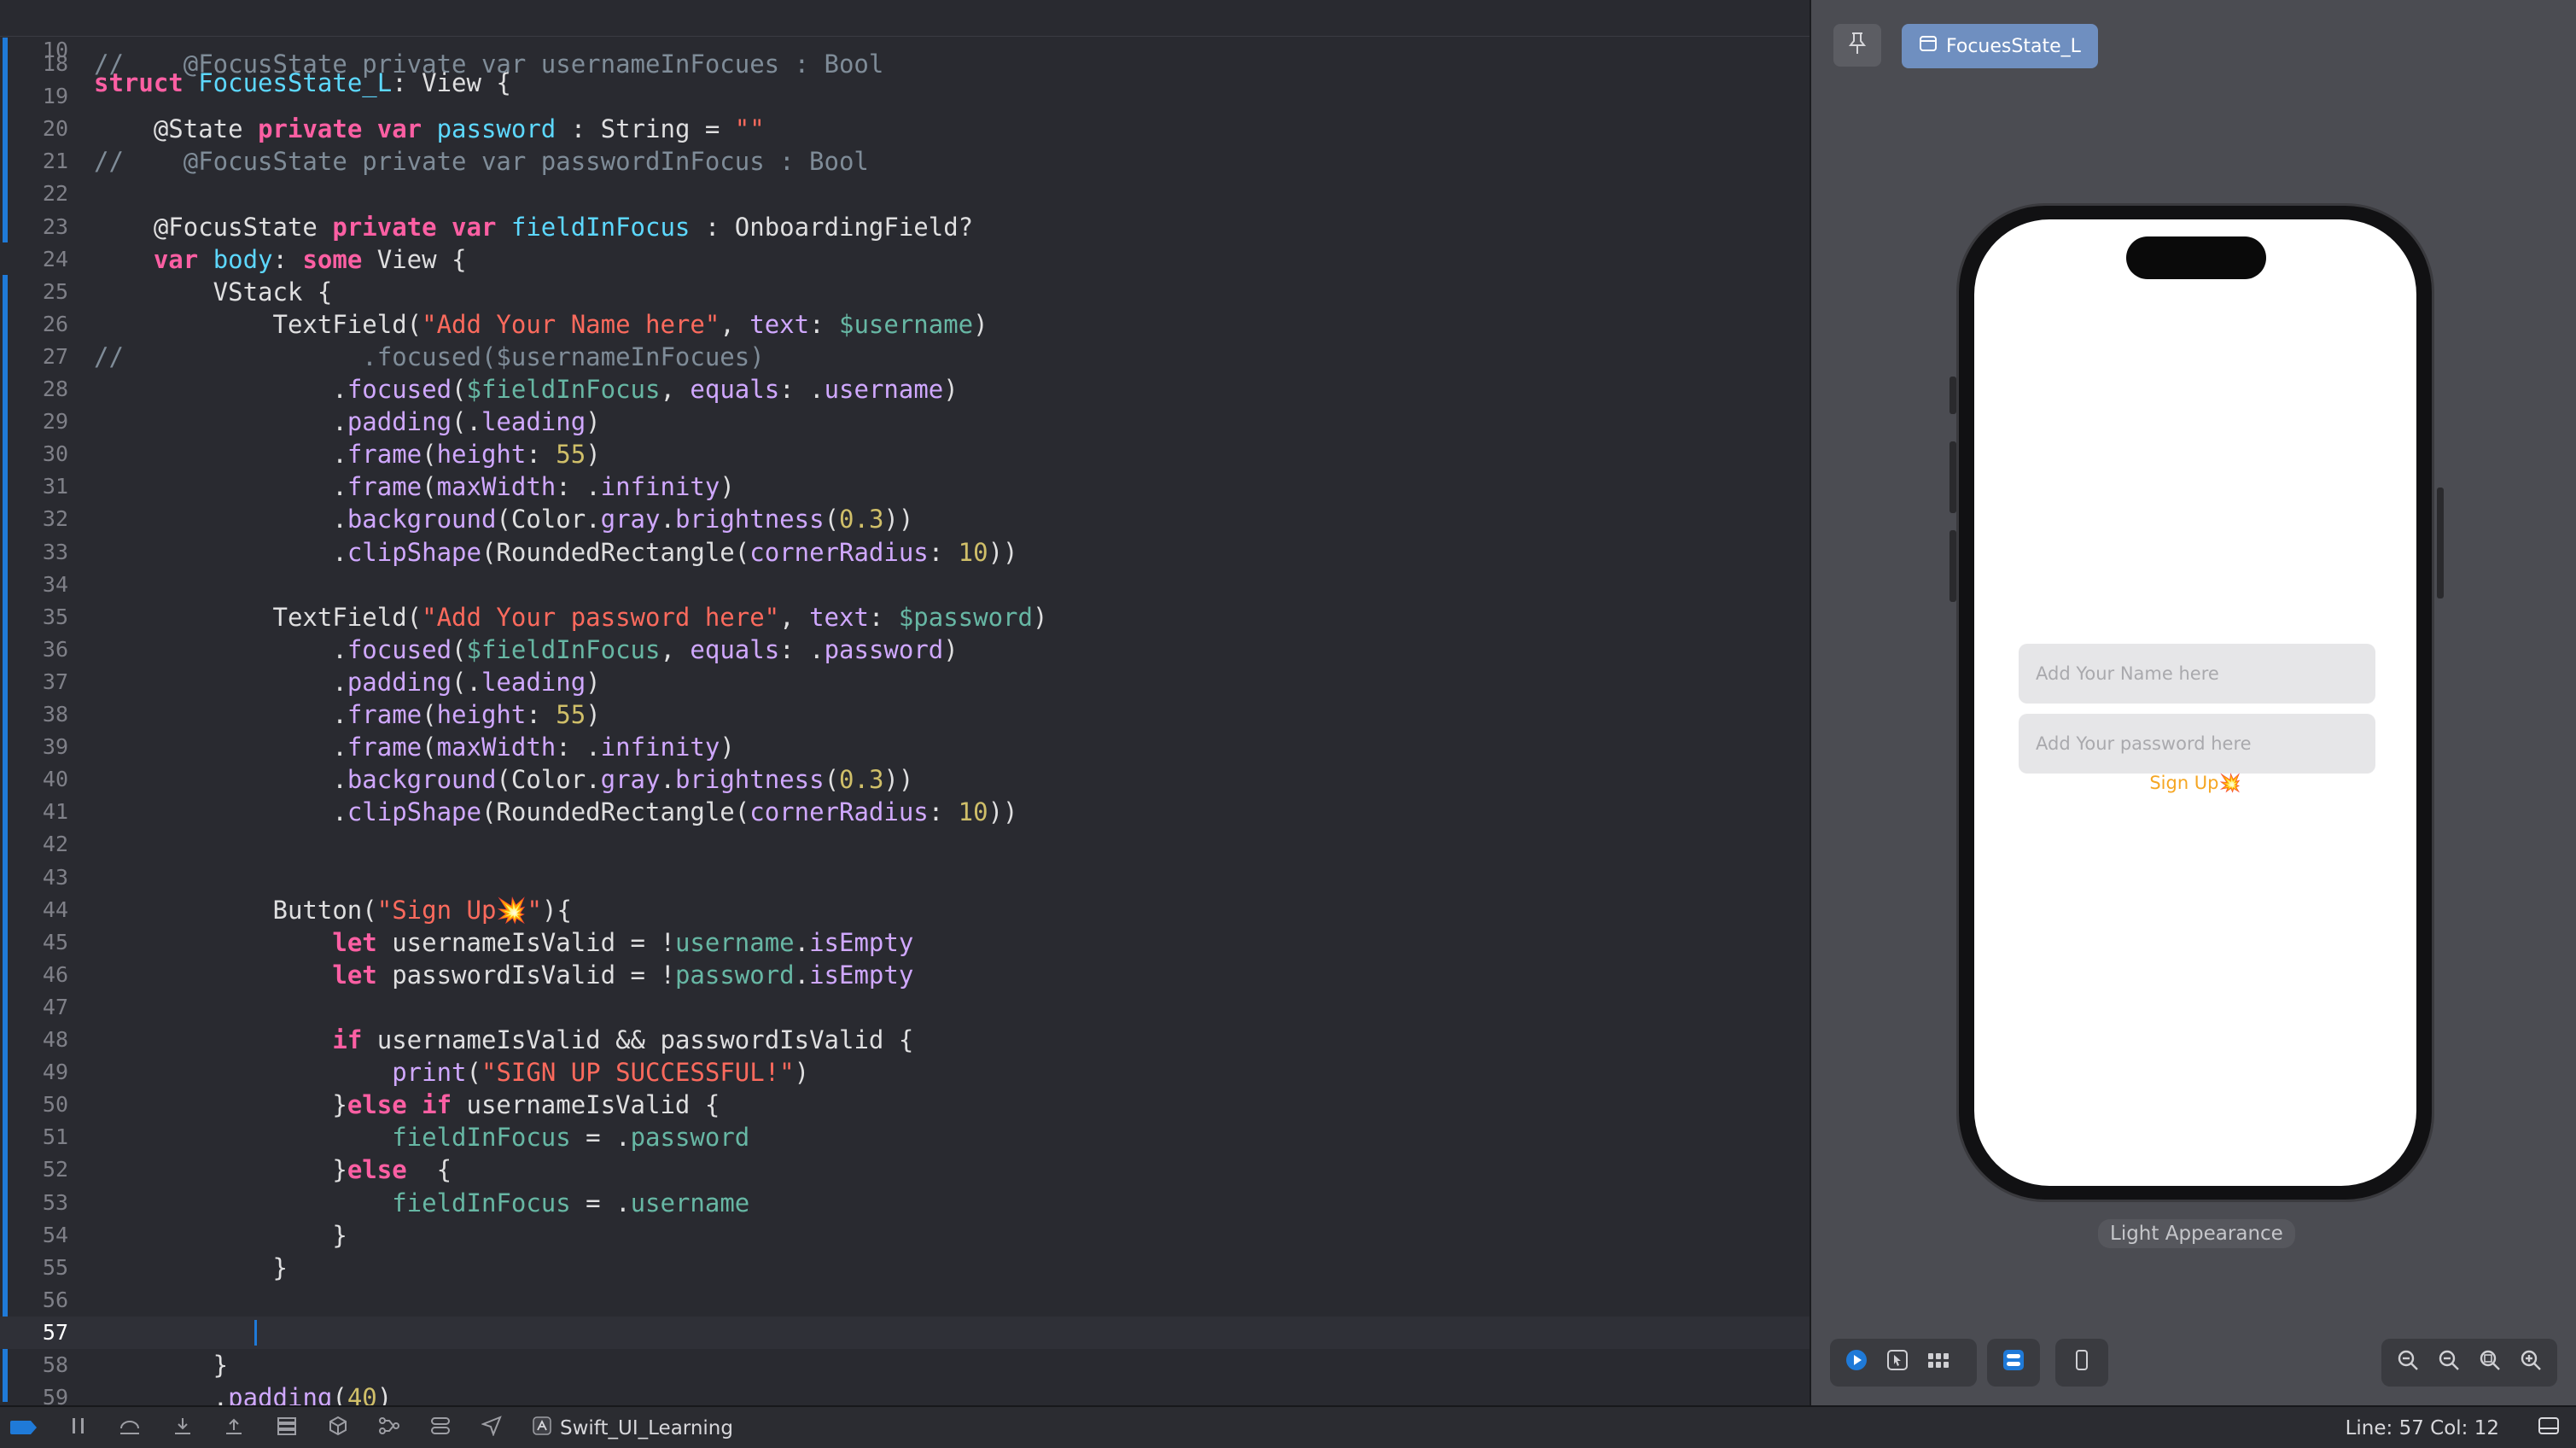 The image size is (2576, 1448). What do you see at coordinates (503, 519) in the screenshot?
I see `code-text: .background(Color.gray.brightness(0.3))` at bounding box center [503, 519].